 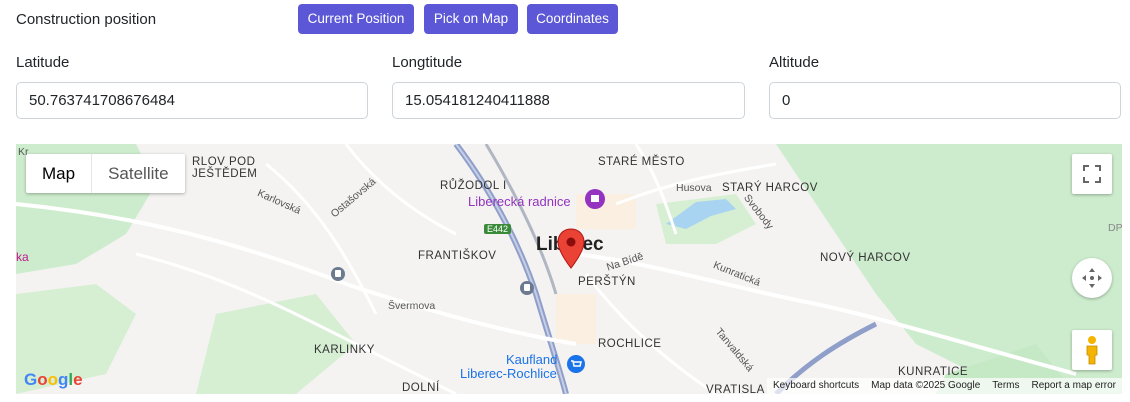 What do you see at coordinates (630, 344) in the screenshot?
I see `map-label: ROCHLICE` at bounding box center [630, 344].